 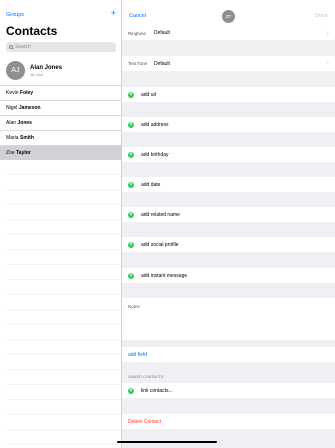 I want to click on ringtone-value: Default, so click(x=162, y=33).